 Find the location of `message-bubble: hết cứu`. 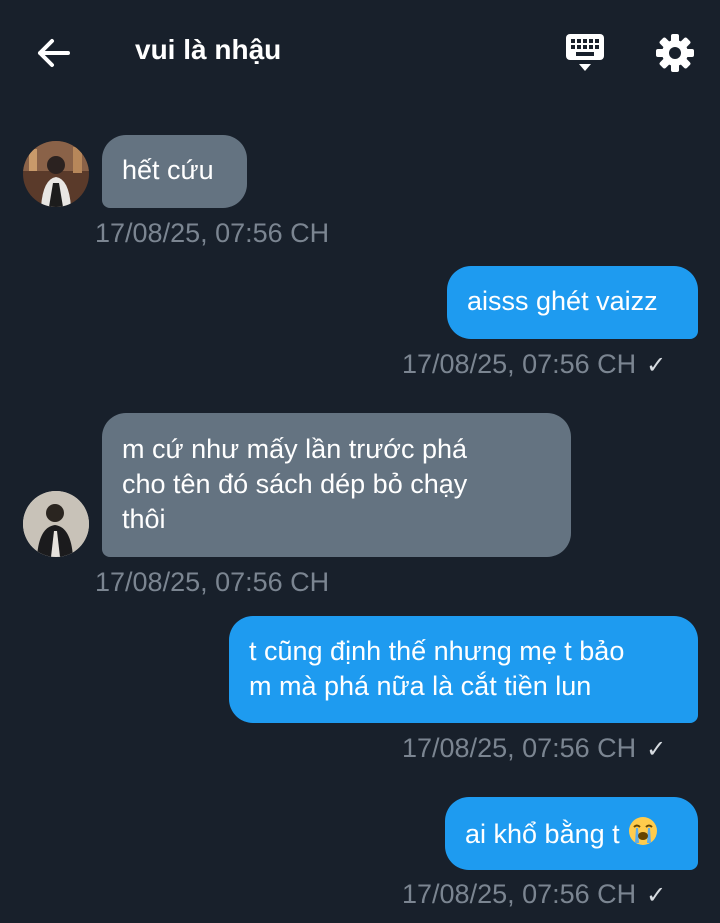

message-bubble: hết cứu is located at coordinates (174, 171).